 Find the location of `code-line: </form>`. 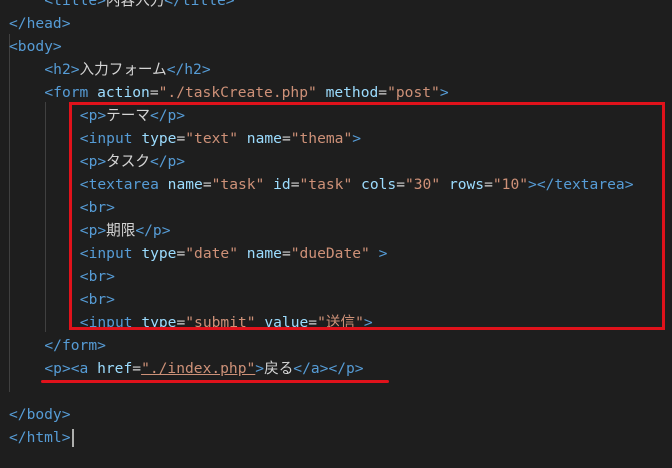

code-line: </form> is located at coordinates (75, 345).